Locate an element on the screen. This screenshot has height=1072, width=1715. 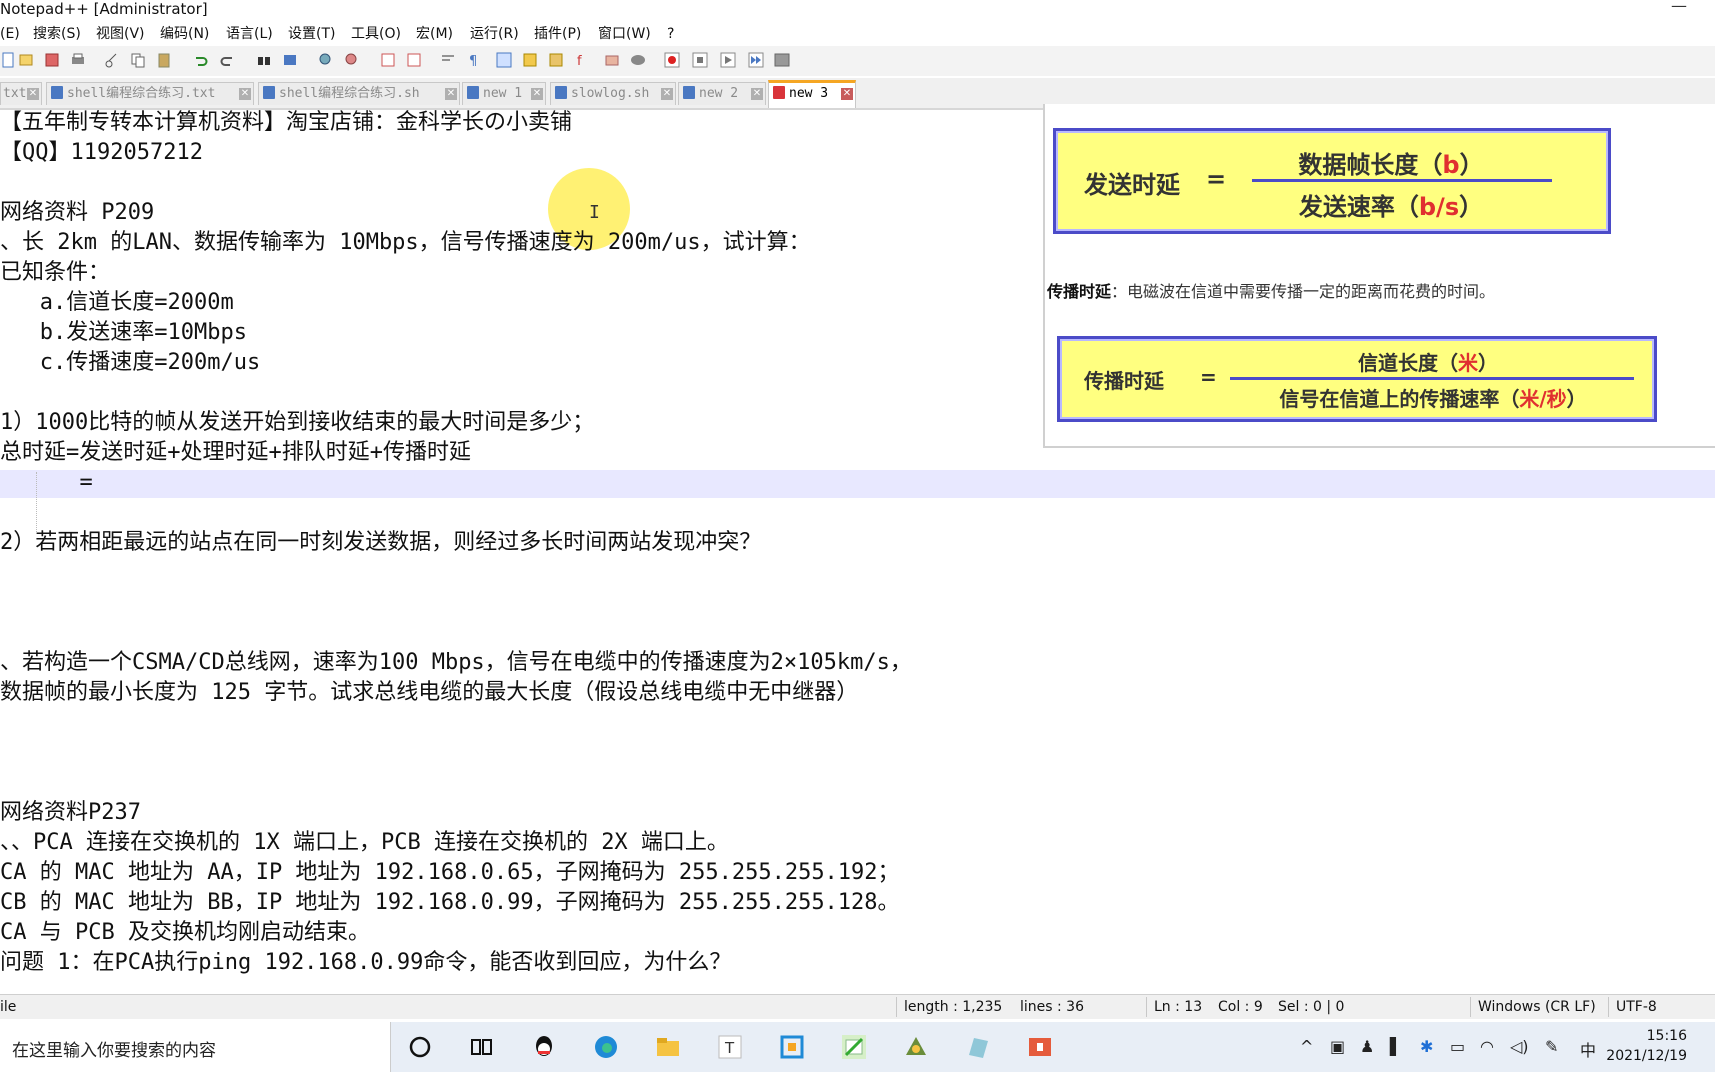
typora-icon: T is located at coordinates (730, 1047).